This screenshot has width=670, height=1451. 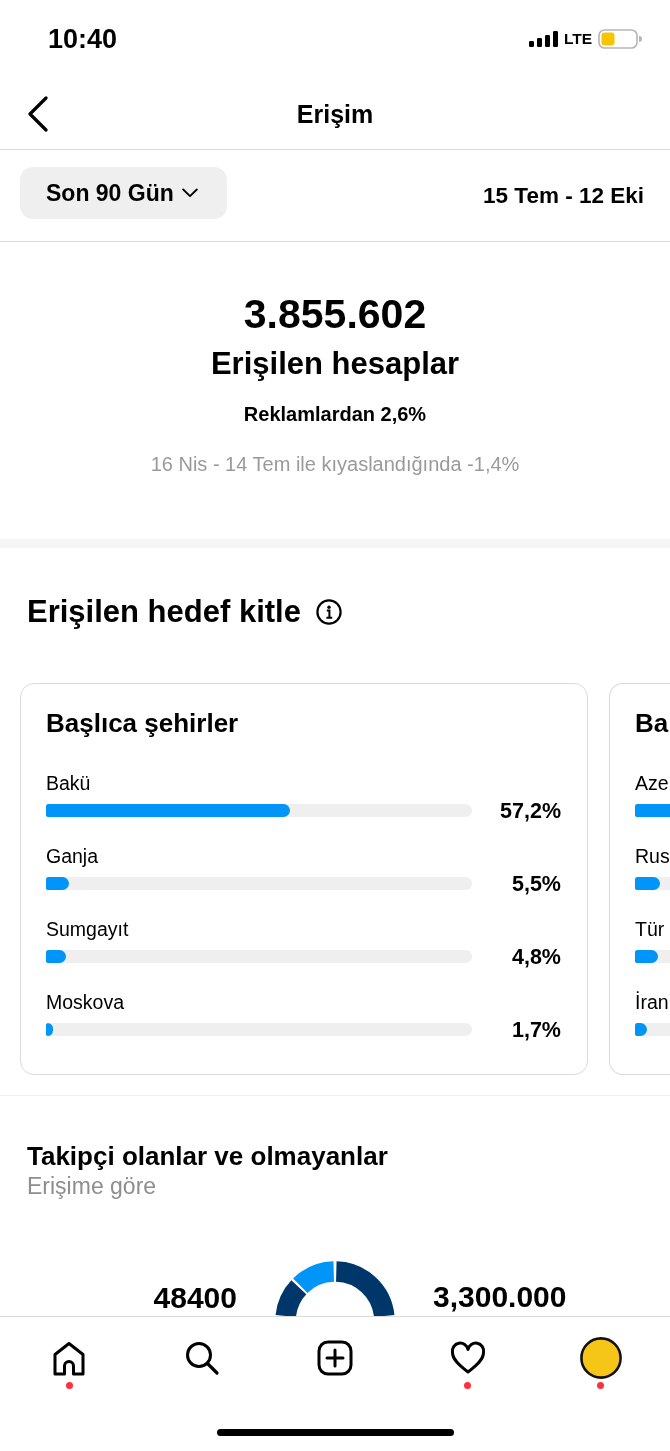 What do you see at coordinates (650, 929) in the screenshot?
I see `location-name: Tür` at bounding box center [650, 929].